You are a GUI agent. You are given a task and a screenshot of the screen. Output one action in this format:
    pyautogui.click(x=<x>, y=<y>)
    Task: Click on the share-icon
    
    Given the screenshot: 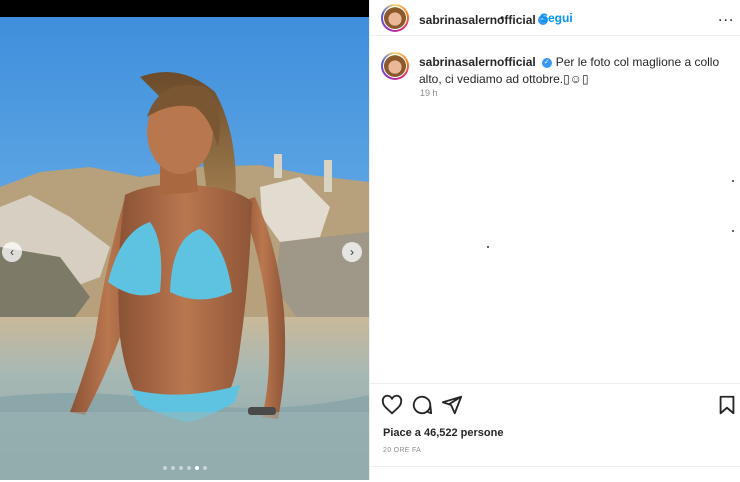 What is the action you would take?
    pyautogui.click(x=452, y=405)
    